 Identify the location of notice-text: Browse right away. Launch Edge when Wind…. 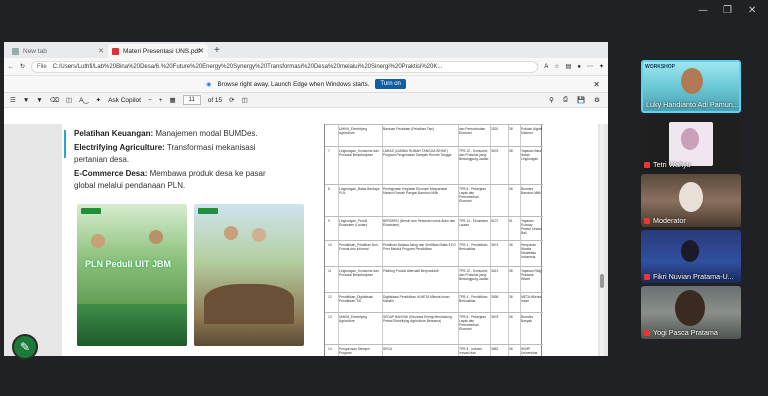
(293, 84).